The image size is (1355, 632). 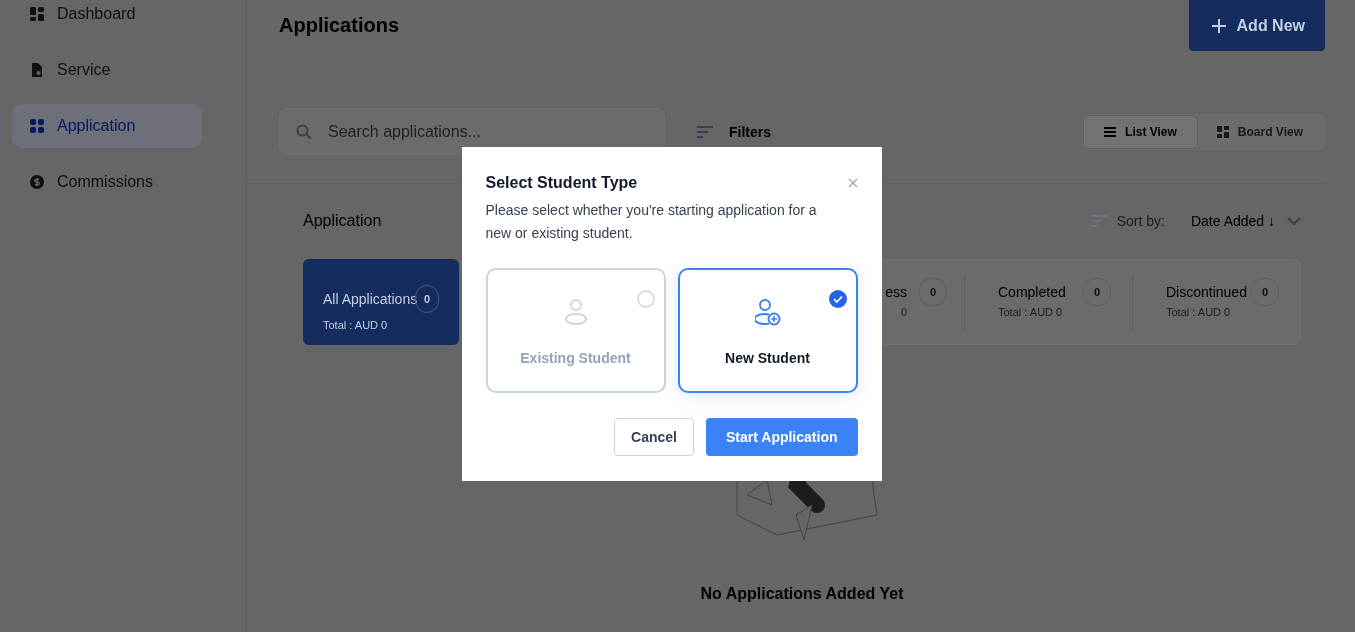 What do you see at coordinates (37, 14) in the screenshot?
I see `dashboard-icon` at bounding box center [37, 14].